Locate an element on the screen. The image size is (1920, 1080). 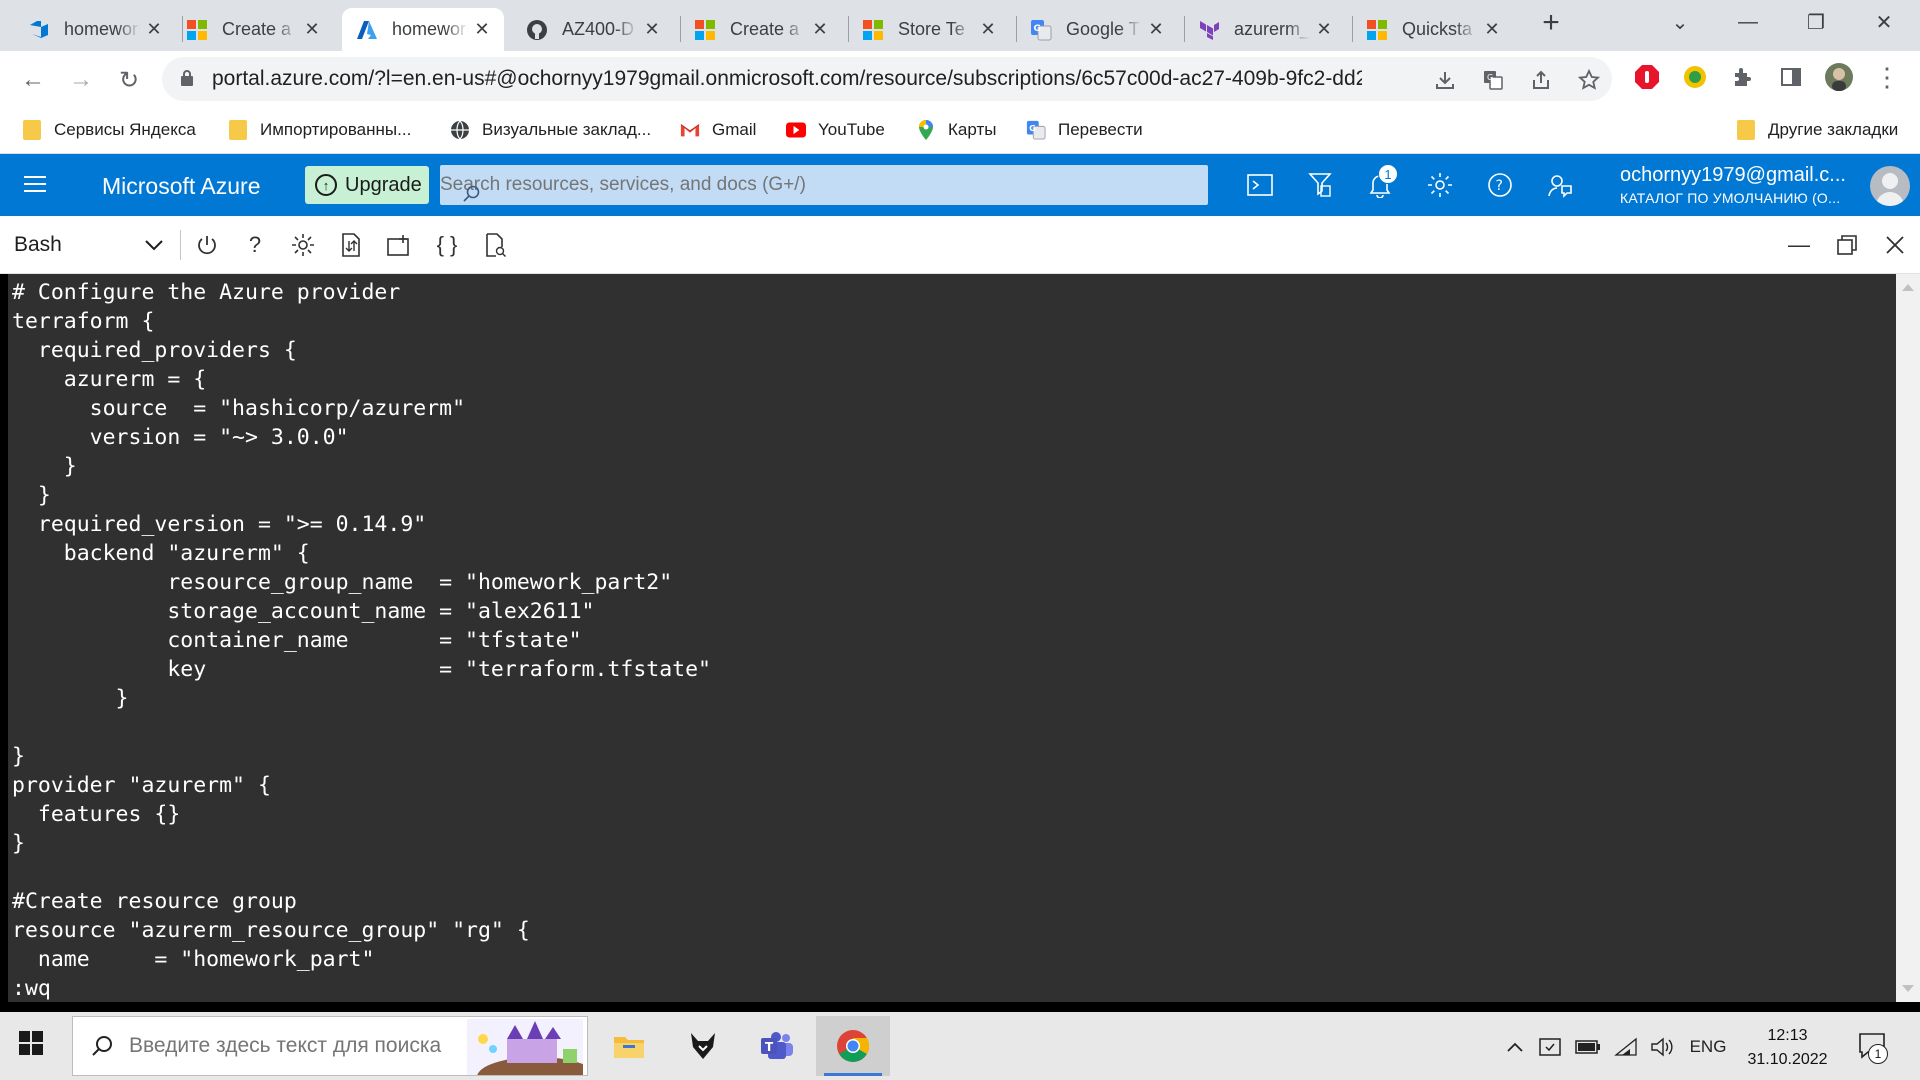
bookmark-item: Gmail is located at coordinates (718, 130).